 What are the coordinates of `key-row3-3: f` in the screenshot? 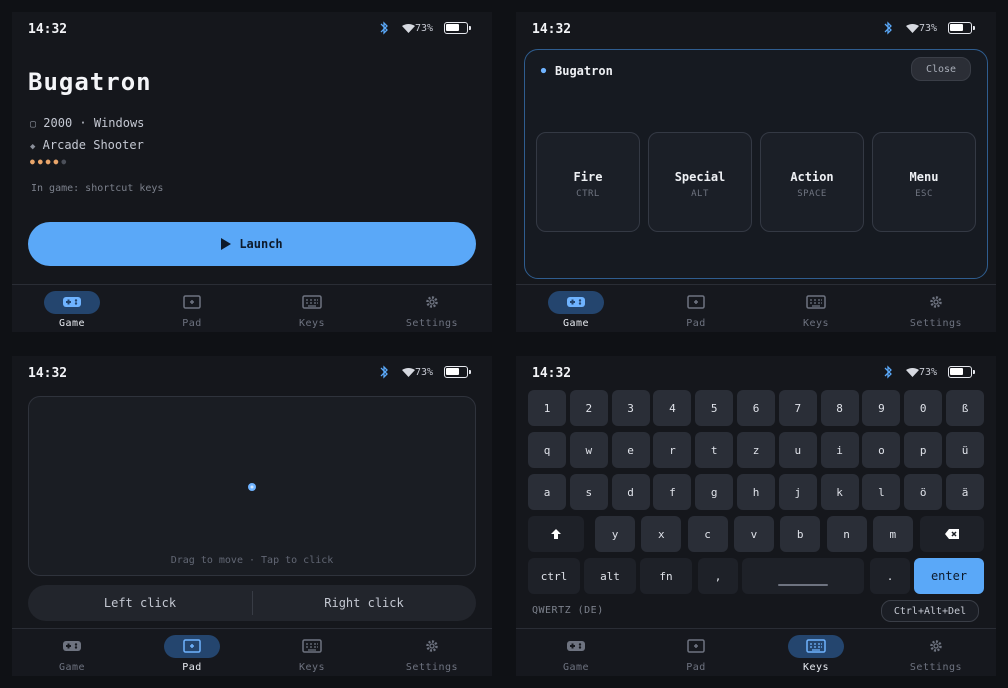 It's located at (672, 492).